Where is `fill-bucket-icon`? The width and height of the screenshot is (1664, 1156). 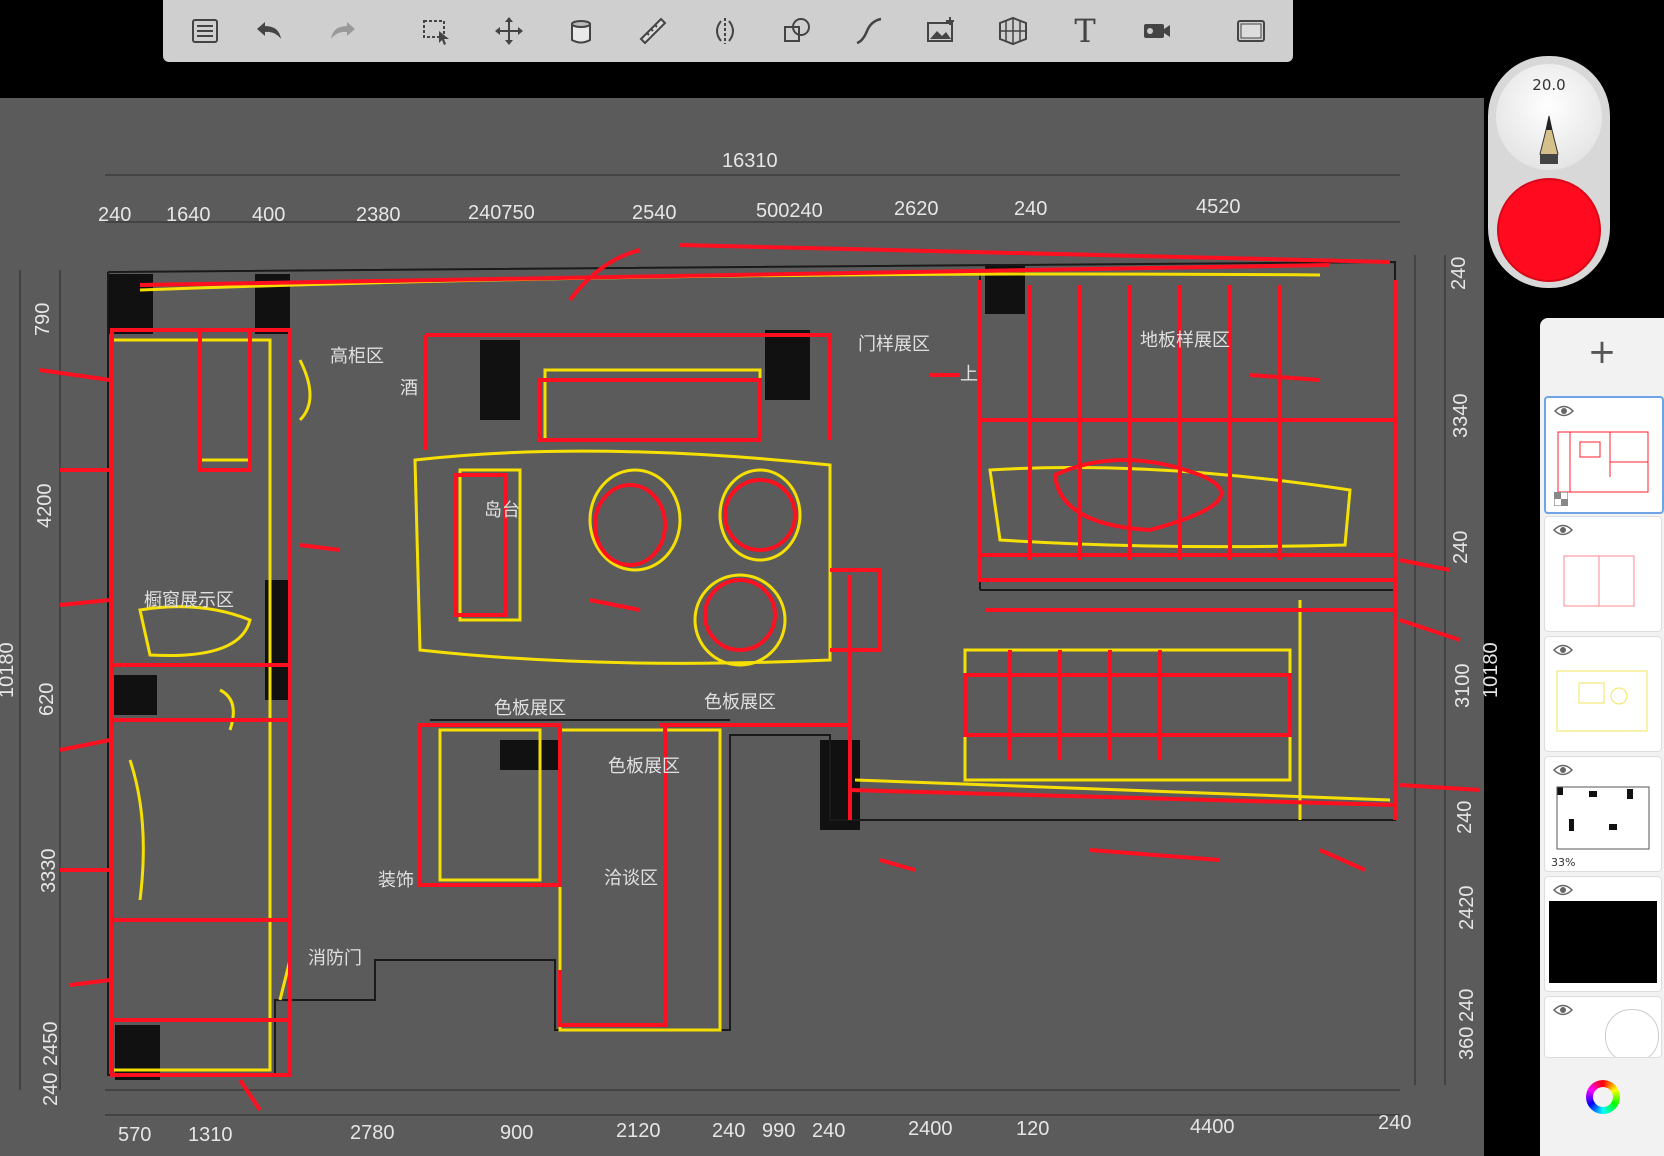 fill-bucket-icon is located at coordinates (581, 31).